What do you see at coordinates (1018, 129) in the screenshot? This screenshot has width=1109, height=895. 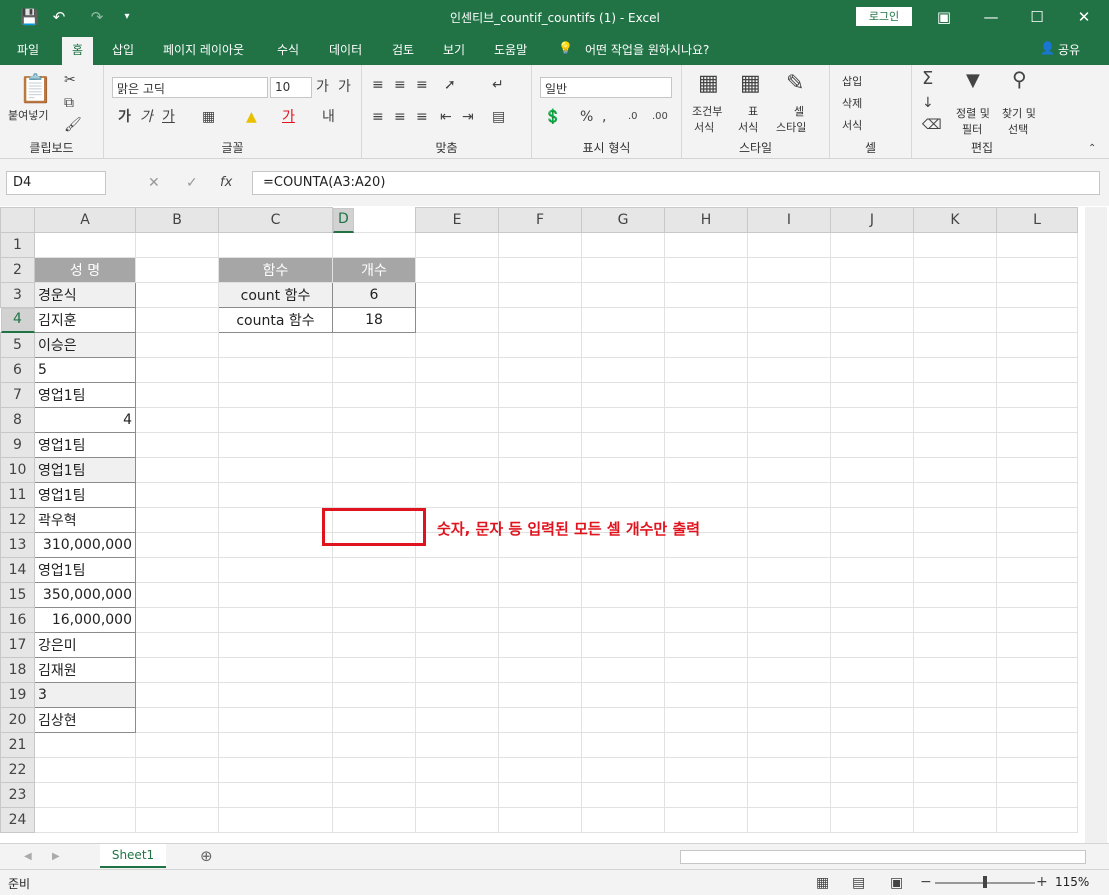 I see `find-select-line2: 선택` at bounding box center [1018, 129].